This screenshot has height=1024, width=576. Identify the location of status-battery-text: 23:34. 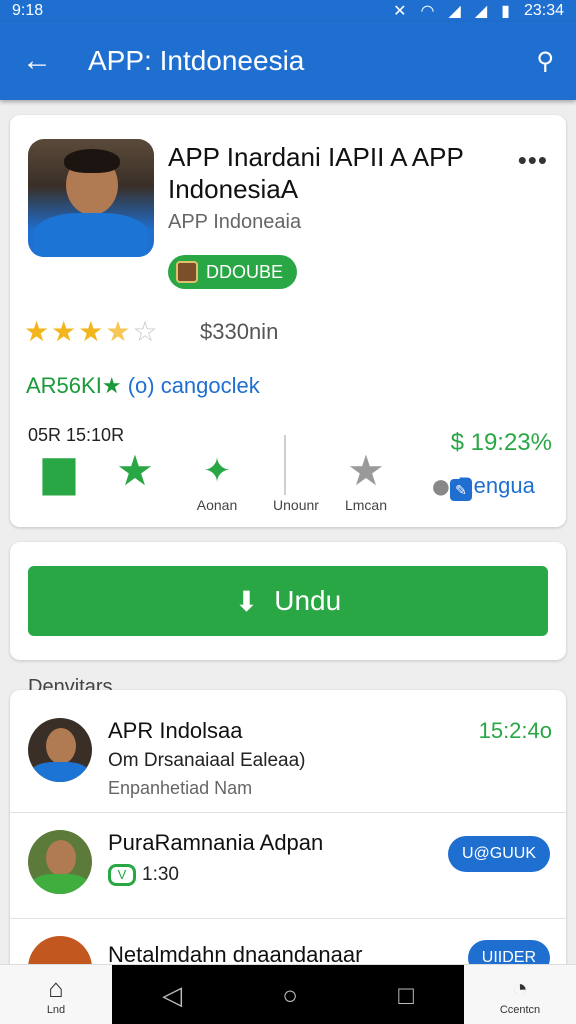
(543, 10).